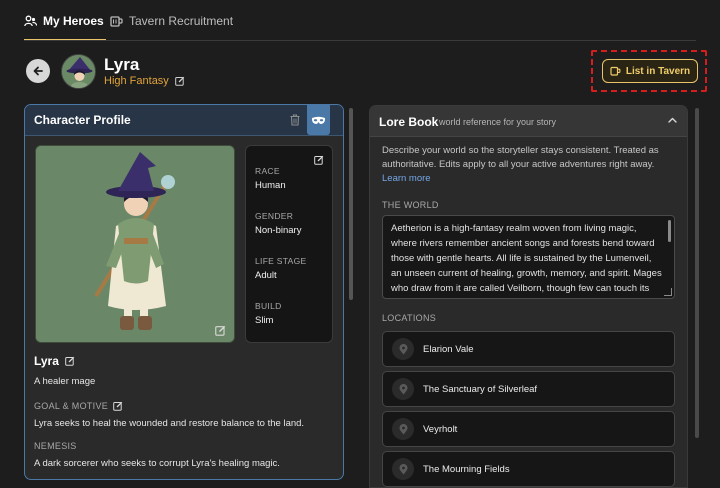 This screenshot has width=720, height=488. I want to click on panel-title: Lore Book, so click(409, 122).